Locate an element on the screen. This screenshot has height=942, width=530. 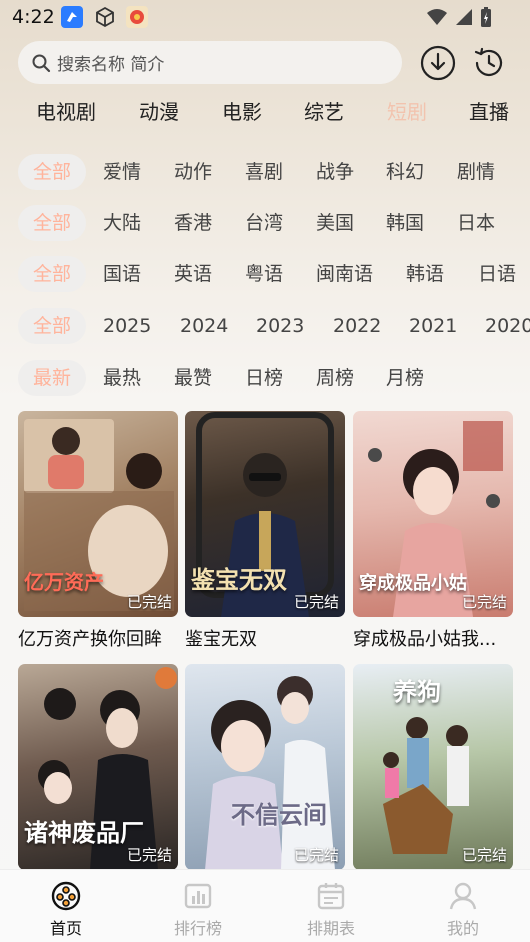
tab-schedule: 排期表 is located at coordinates (331, 909).